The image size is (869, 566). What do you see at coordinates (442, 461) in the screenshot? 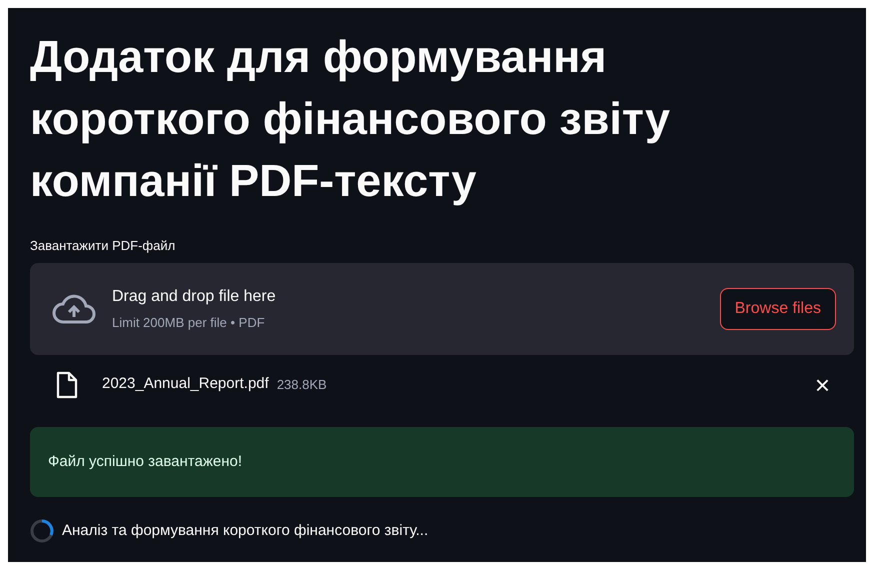
I see `success-alert: Файл успішно завантажено!` at bounding box center [442, 461].